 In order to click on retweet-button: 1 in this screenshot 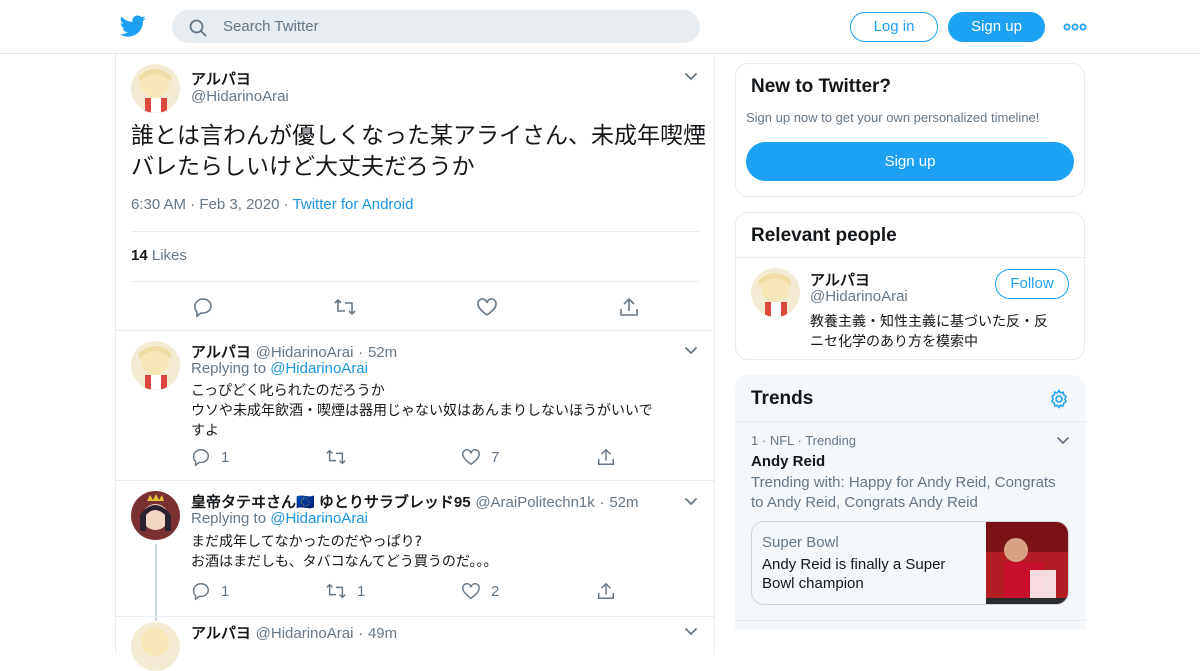, I will do `click(345, 591)`.